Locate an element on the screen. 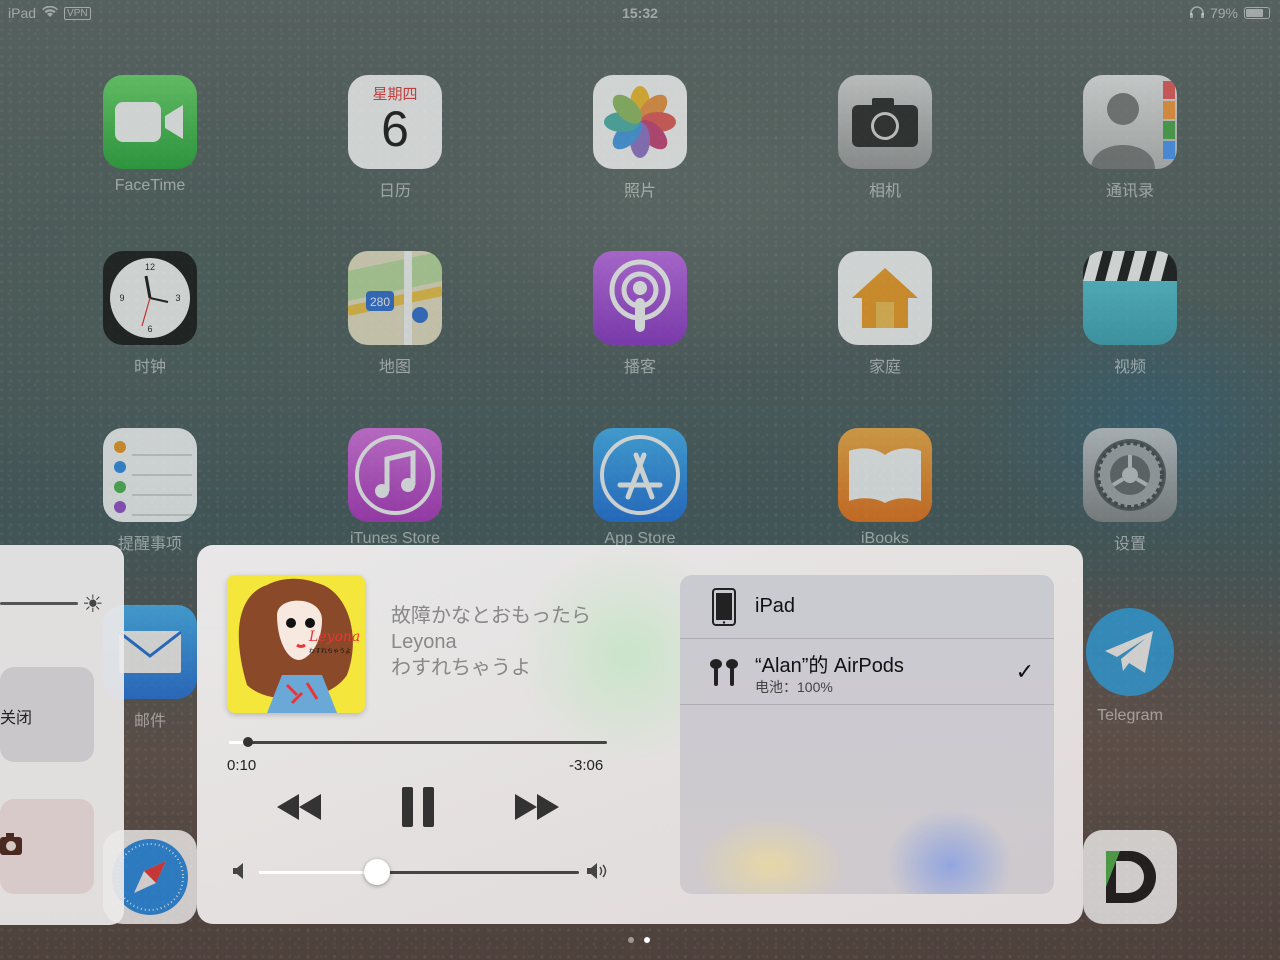 This screenshot has width=1280, height=960. battery-percent: 79% is located at coordinates (1223, 13).